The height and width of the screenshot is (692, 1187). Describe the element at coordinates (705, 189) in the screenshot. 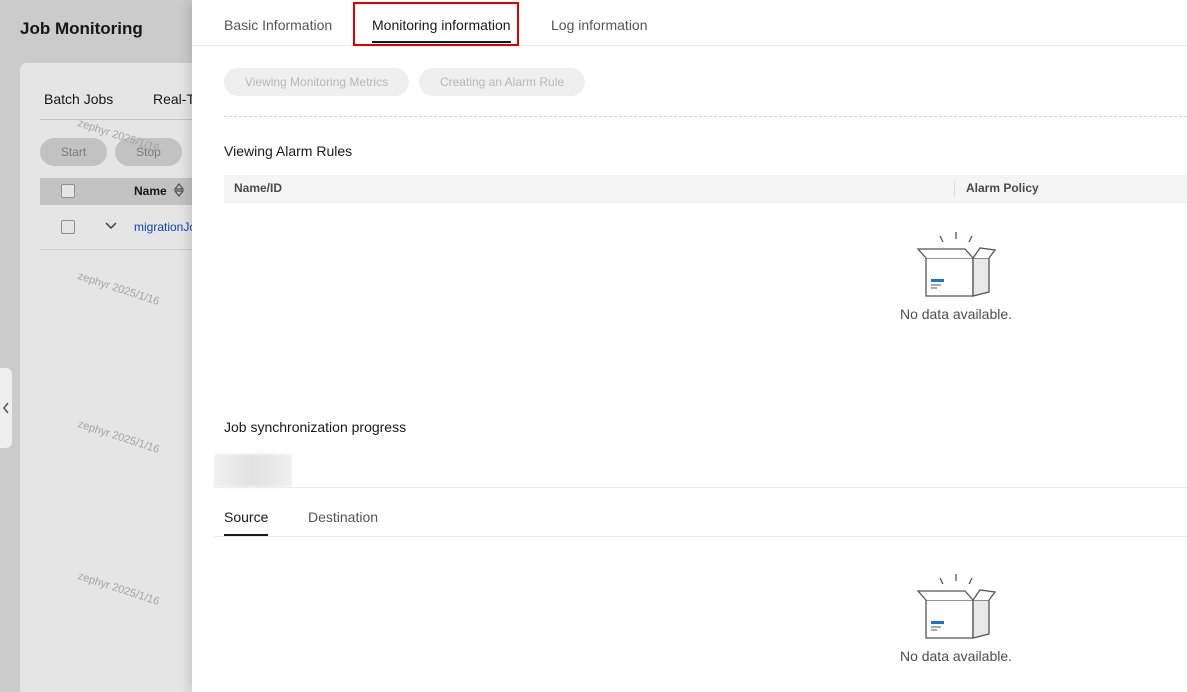

I see `alarm-table-header: Name/ID Alarm Policy` at that location.